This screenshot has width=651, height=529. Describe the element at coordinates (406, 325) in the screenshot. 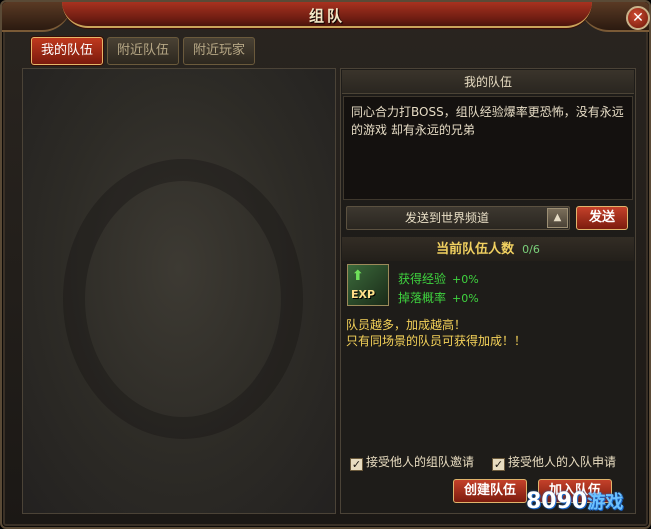

I see `bonus-note-1: 队员越多，加成越高！` at that location.